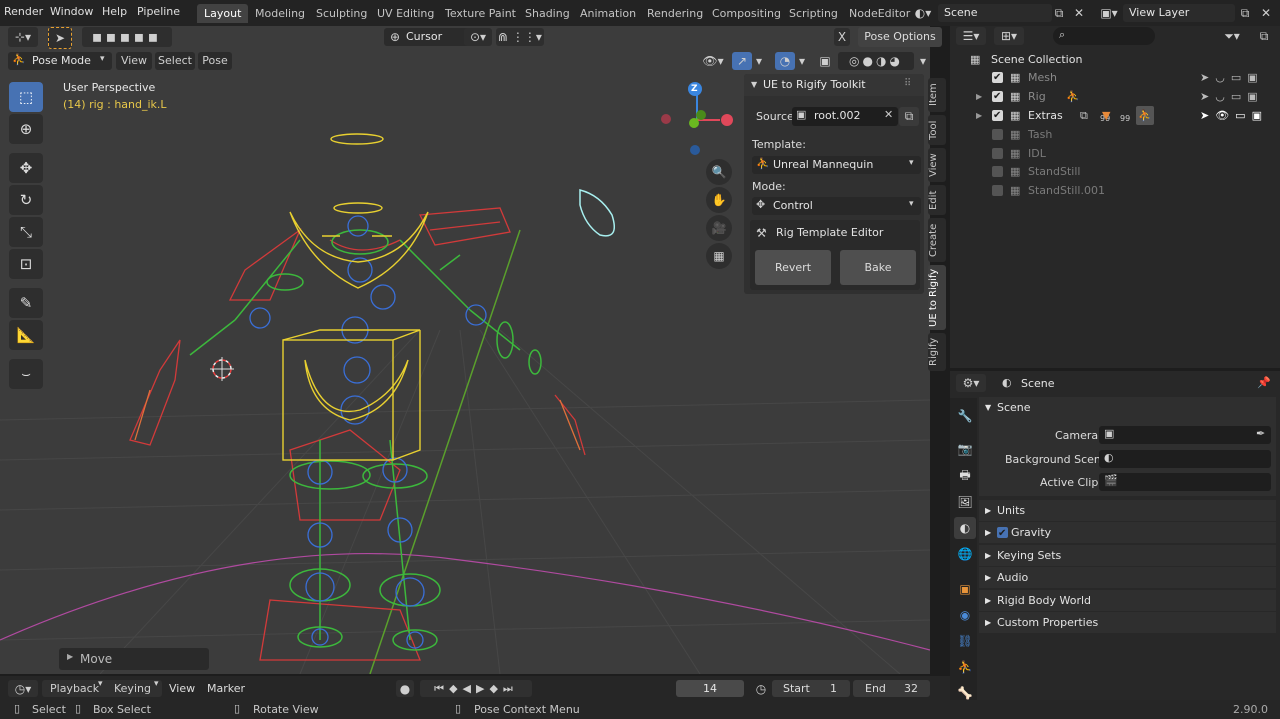 The height and width of the screenshot is (719, 1280). What do you see at coordinates (719, 200) in the screenshot?
I see `pan-hand-icon: ✋` at bounding box center [719, 200].